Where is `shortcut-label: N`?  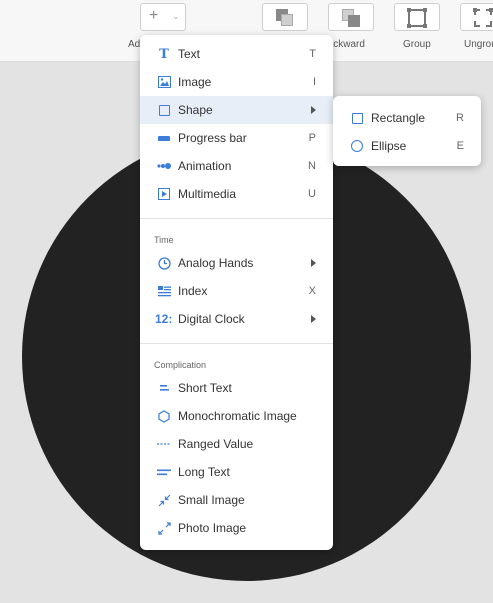
shortcut-label: N is located at coordinates (312, 166).